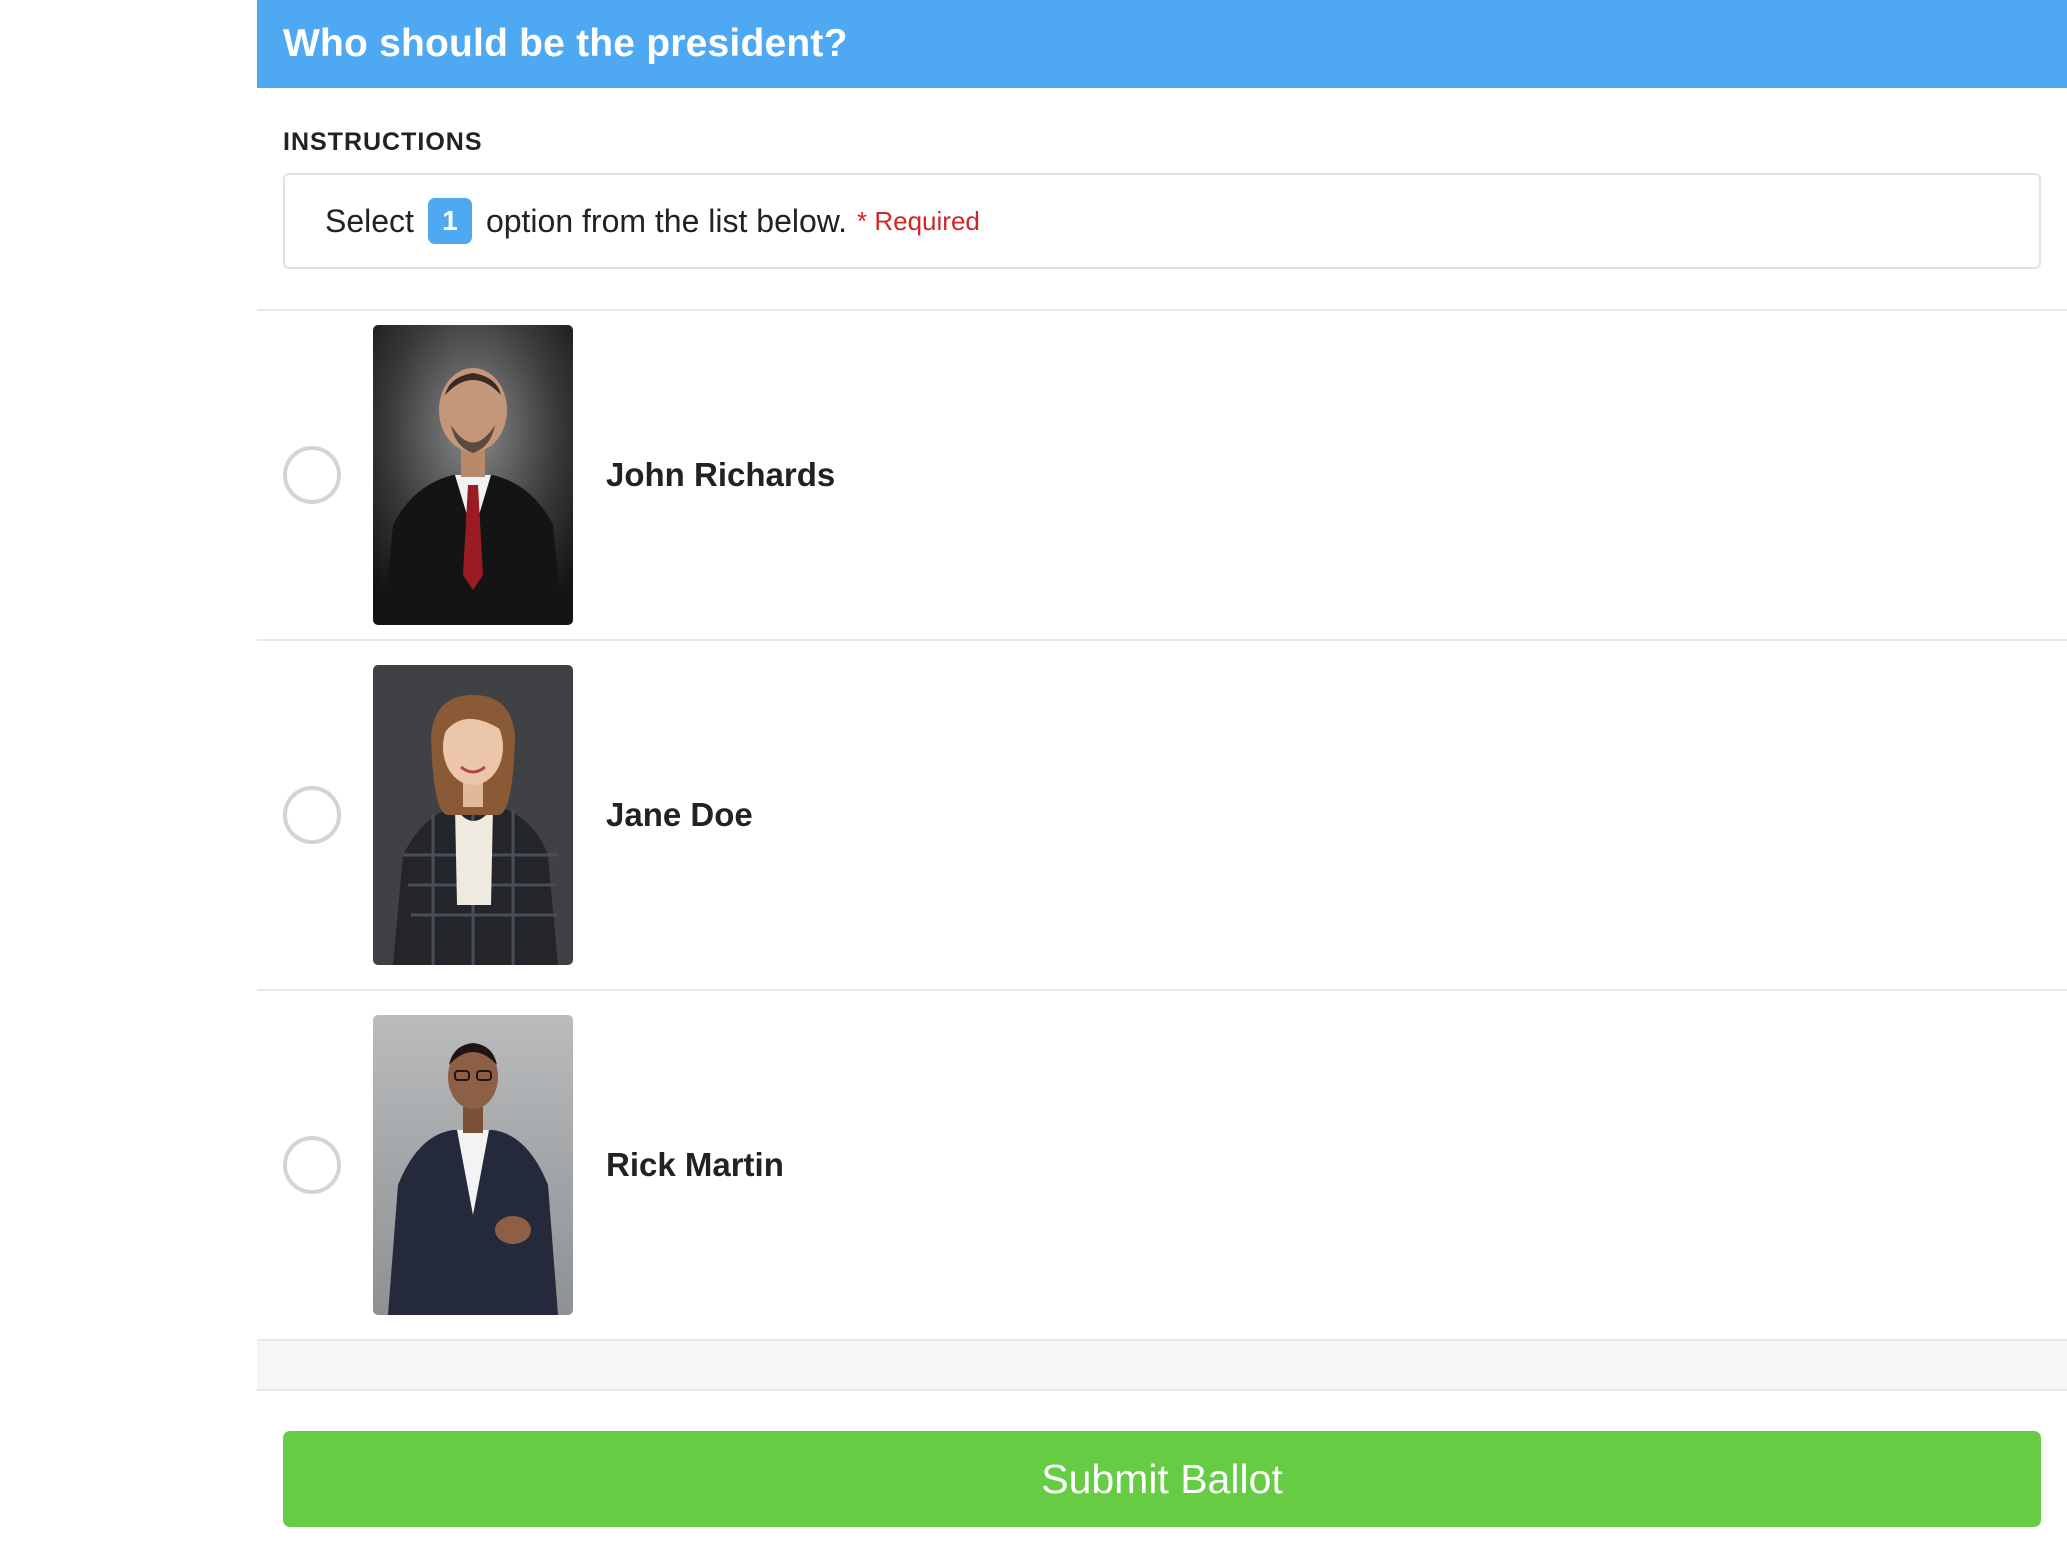 This screenshot has height=1554, width=2067. Describe the element at coordinates (918, 220) in the screenshot. I see `required-indicator: * Required` at that location.